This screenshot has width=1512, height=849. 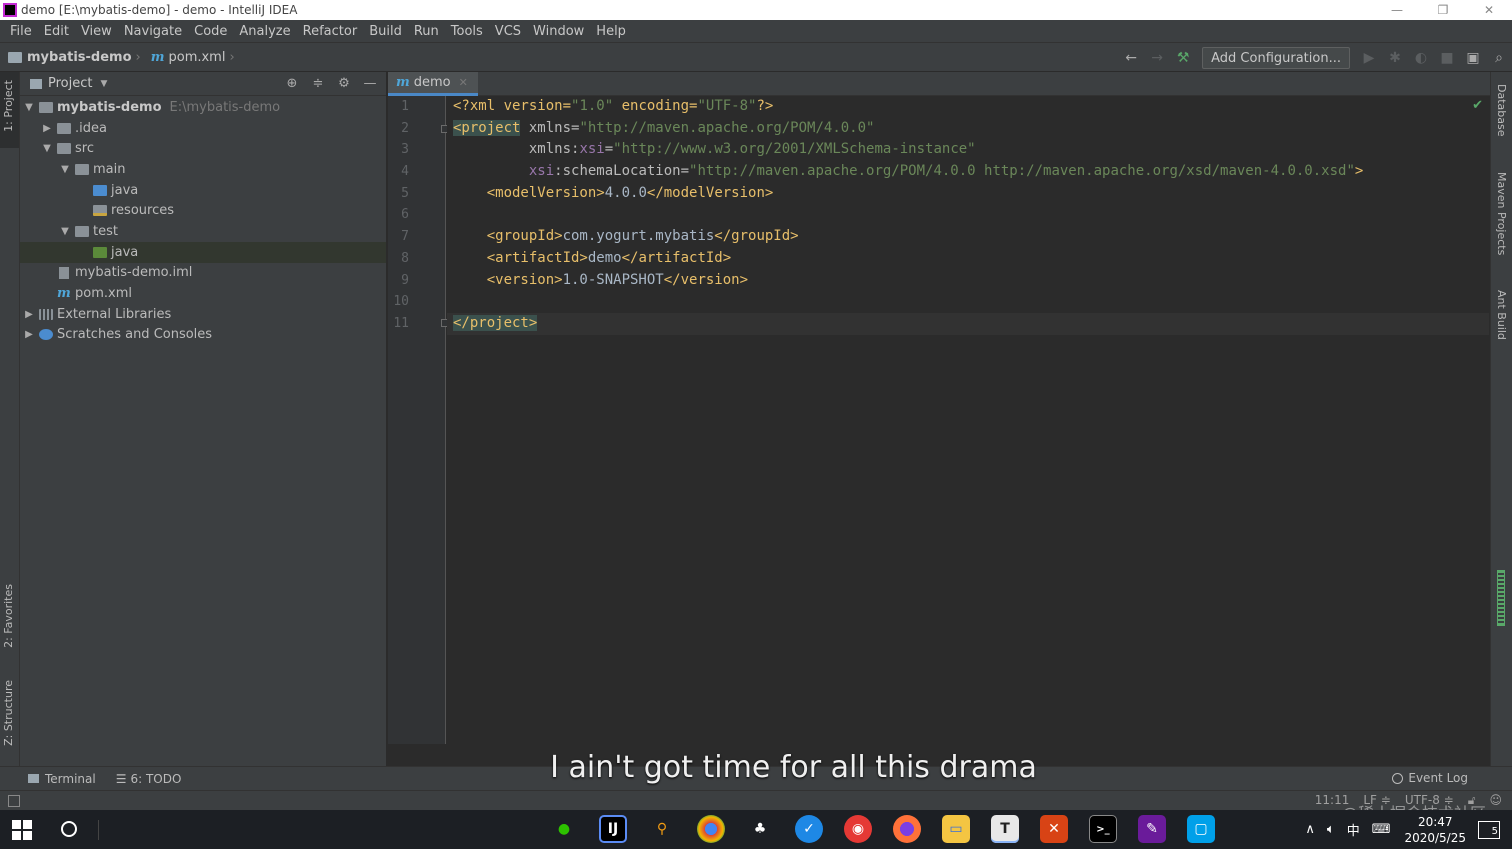 What do you see at coordinates (508, 31) in the screenshot?
I see `menu-vcs: VCS` at bounding box center [508, 31].